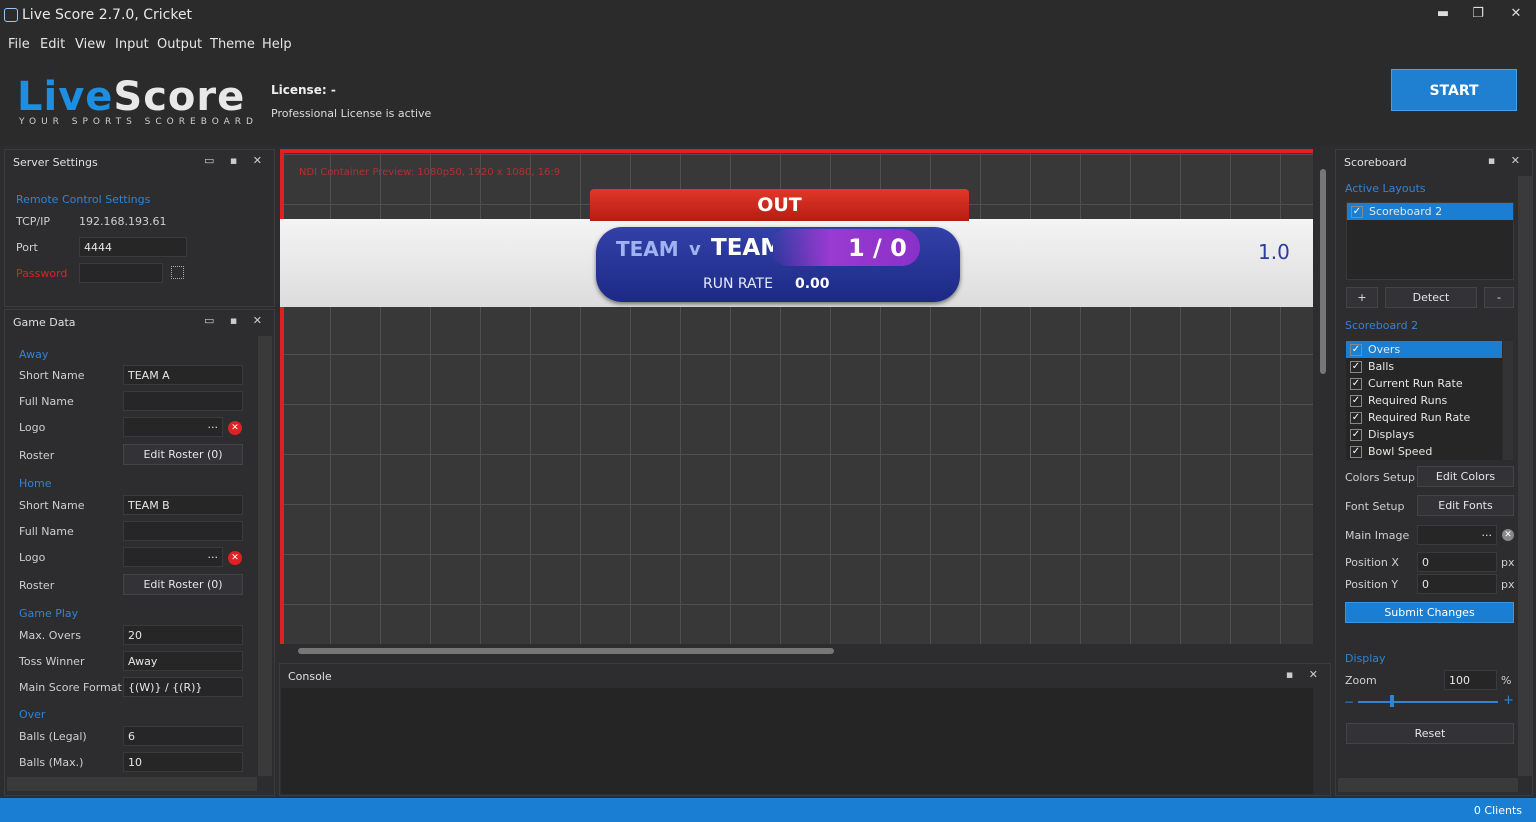 The width and height of the screenshot is (1536, 822). I want to click on home-full-name-label: Full Name, so click(46, 531).